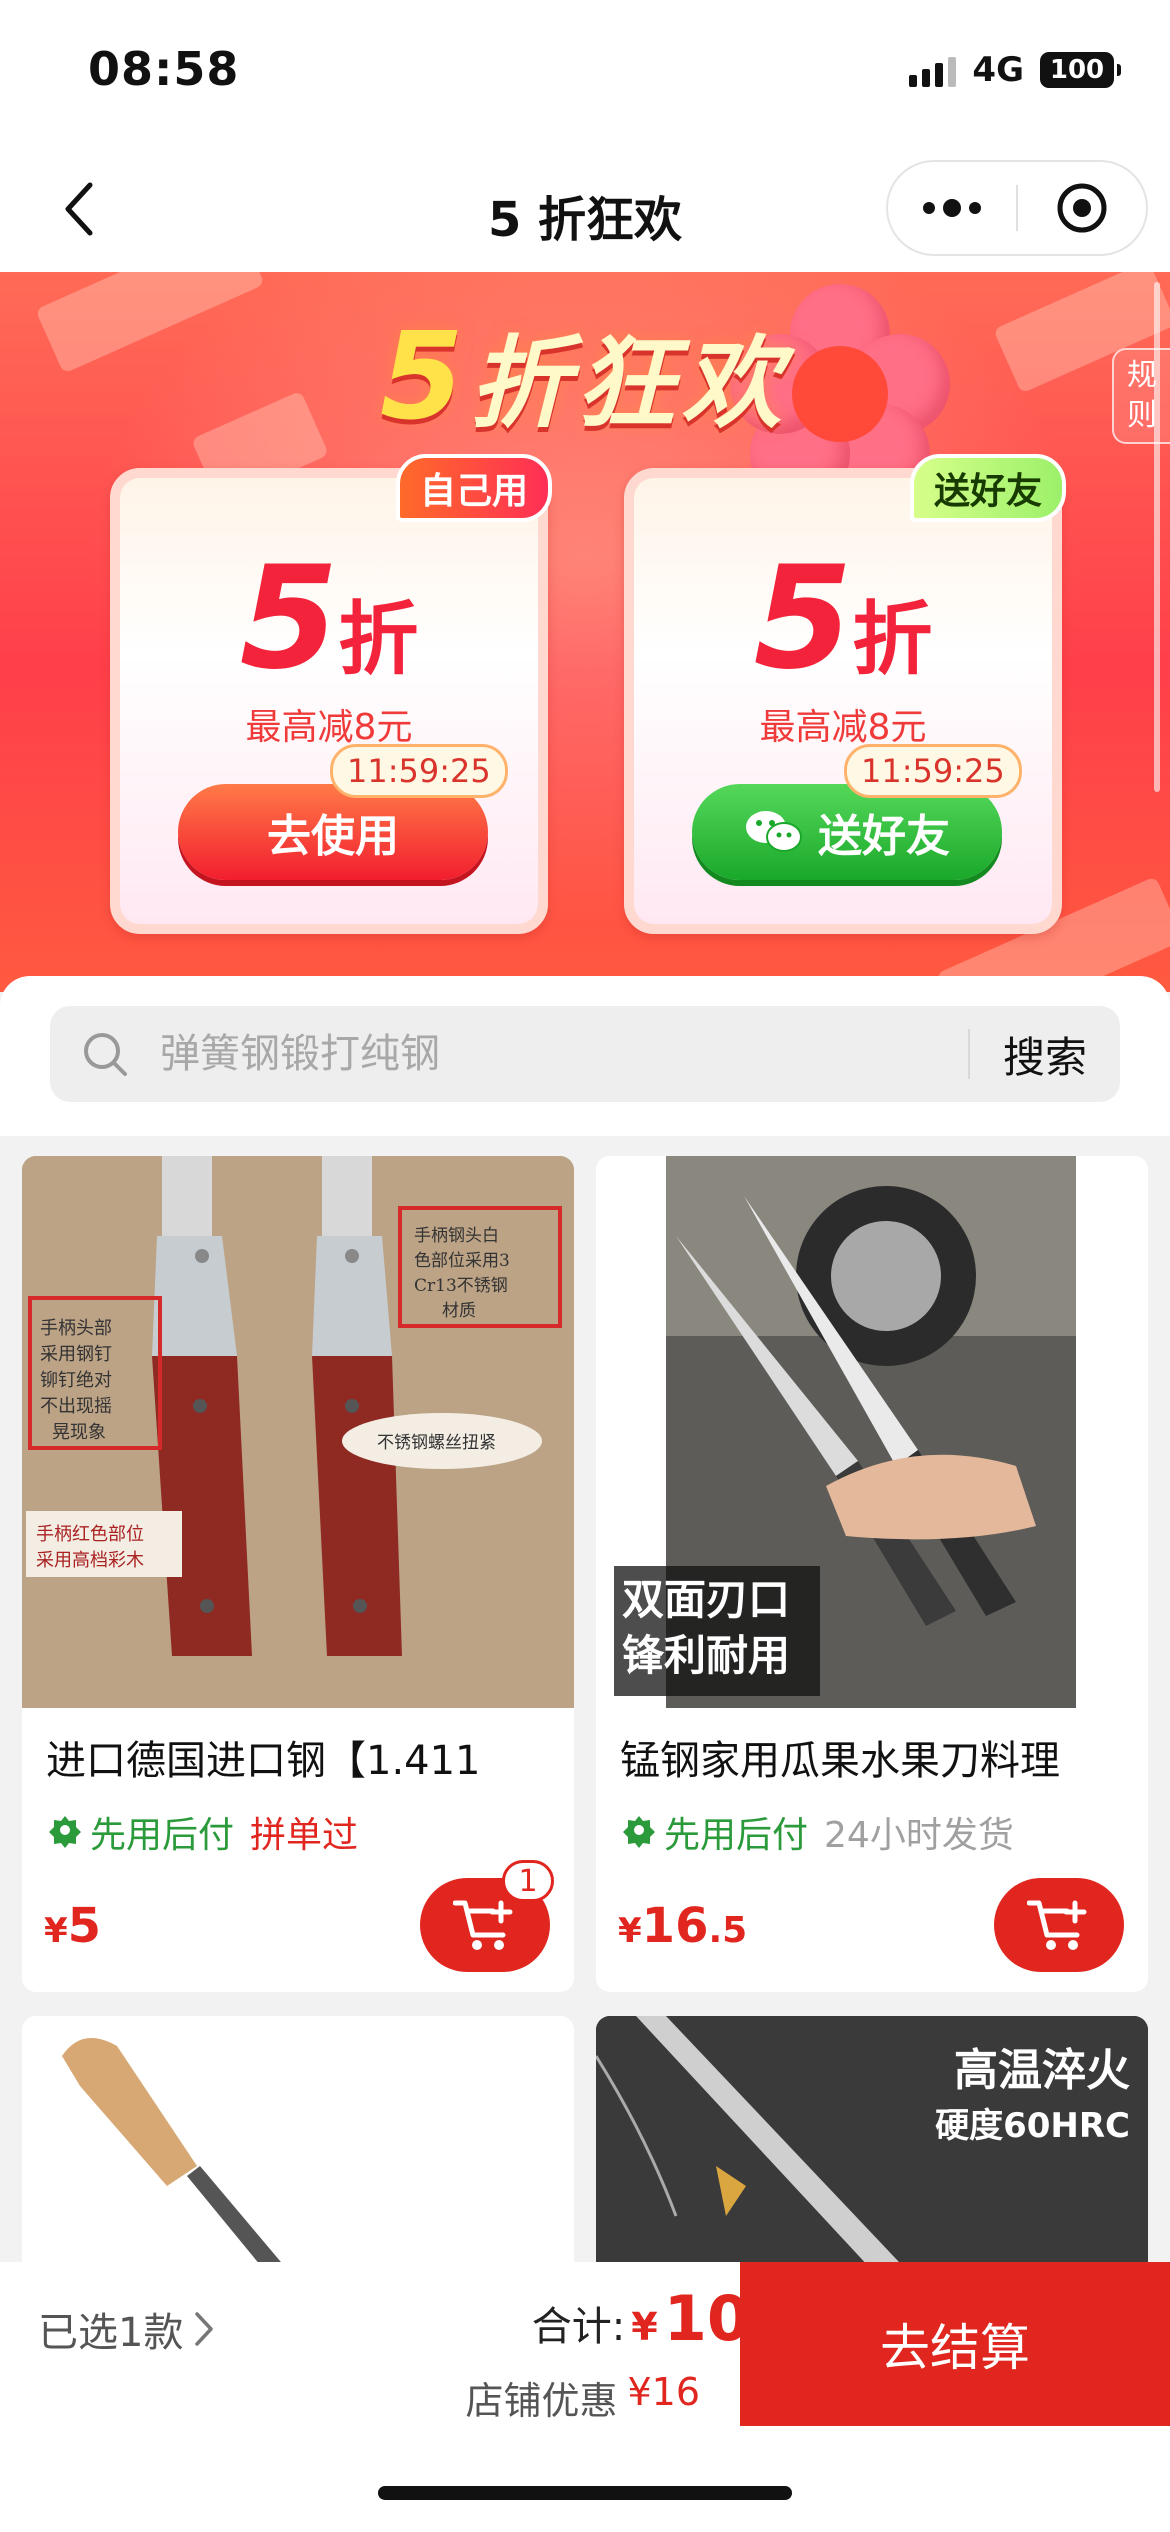 The width and height of the screenshot is (1170, 2532). Describe the element at coordinates (933, 70) in the screenshot. I see `signal-icon` at that location.